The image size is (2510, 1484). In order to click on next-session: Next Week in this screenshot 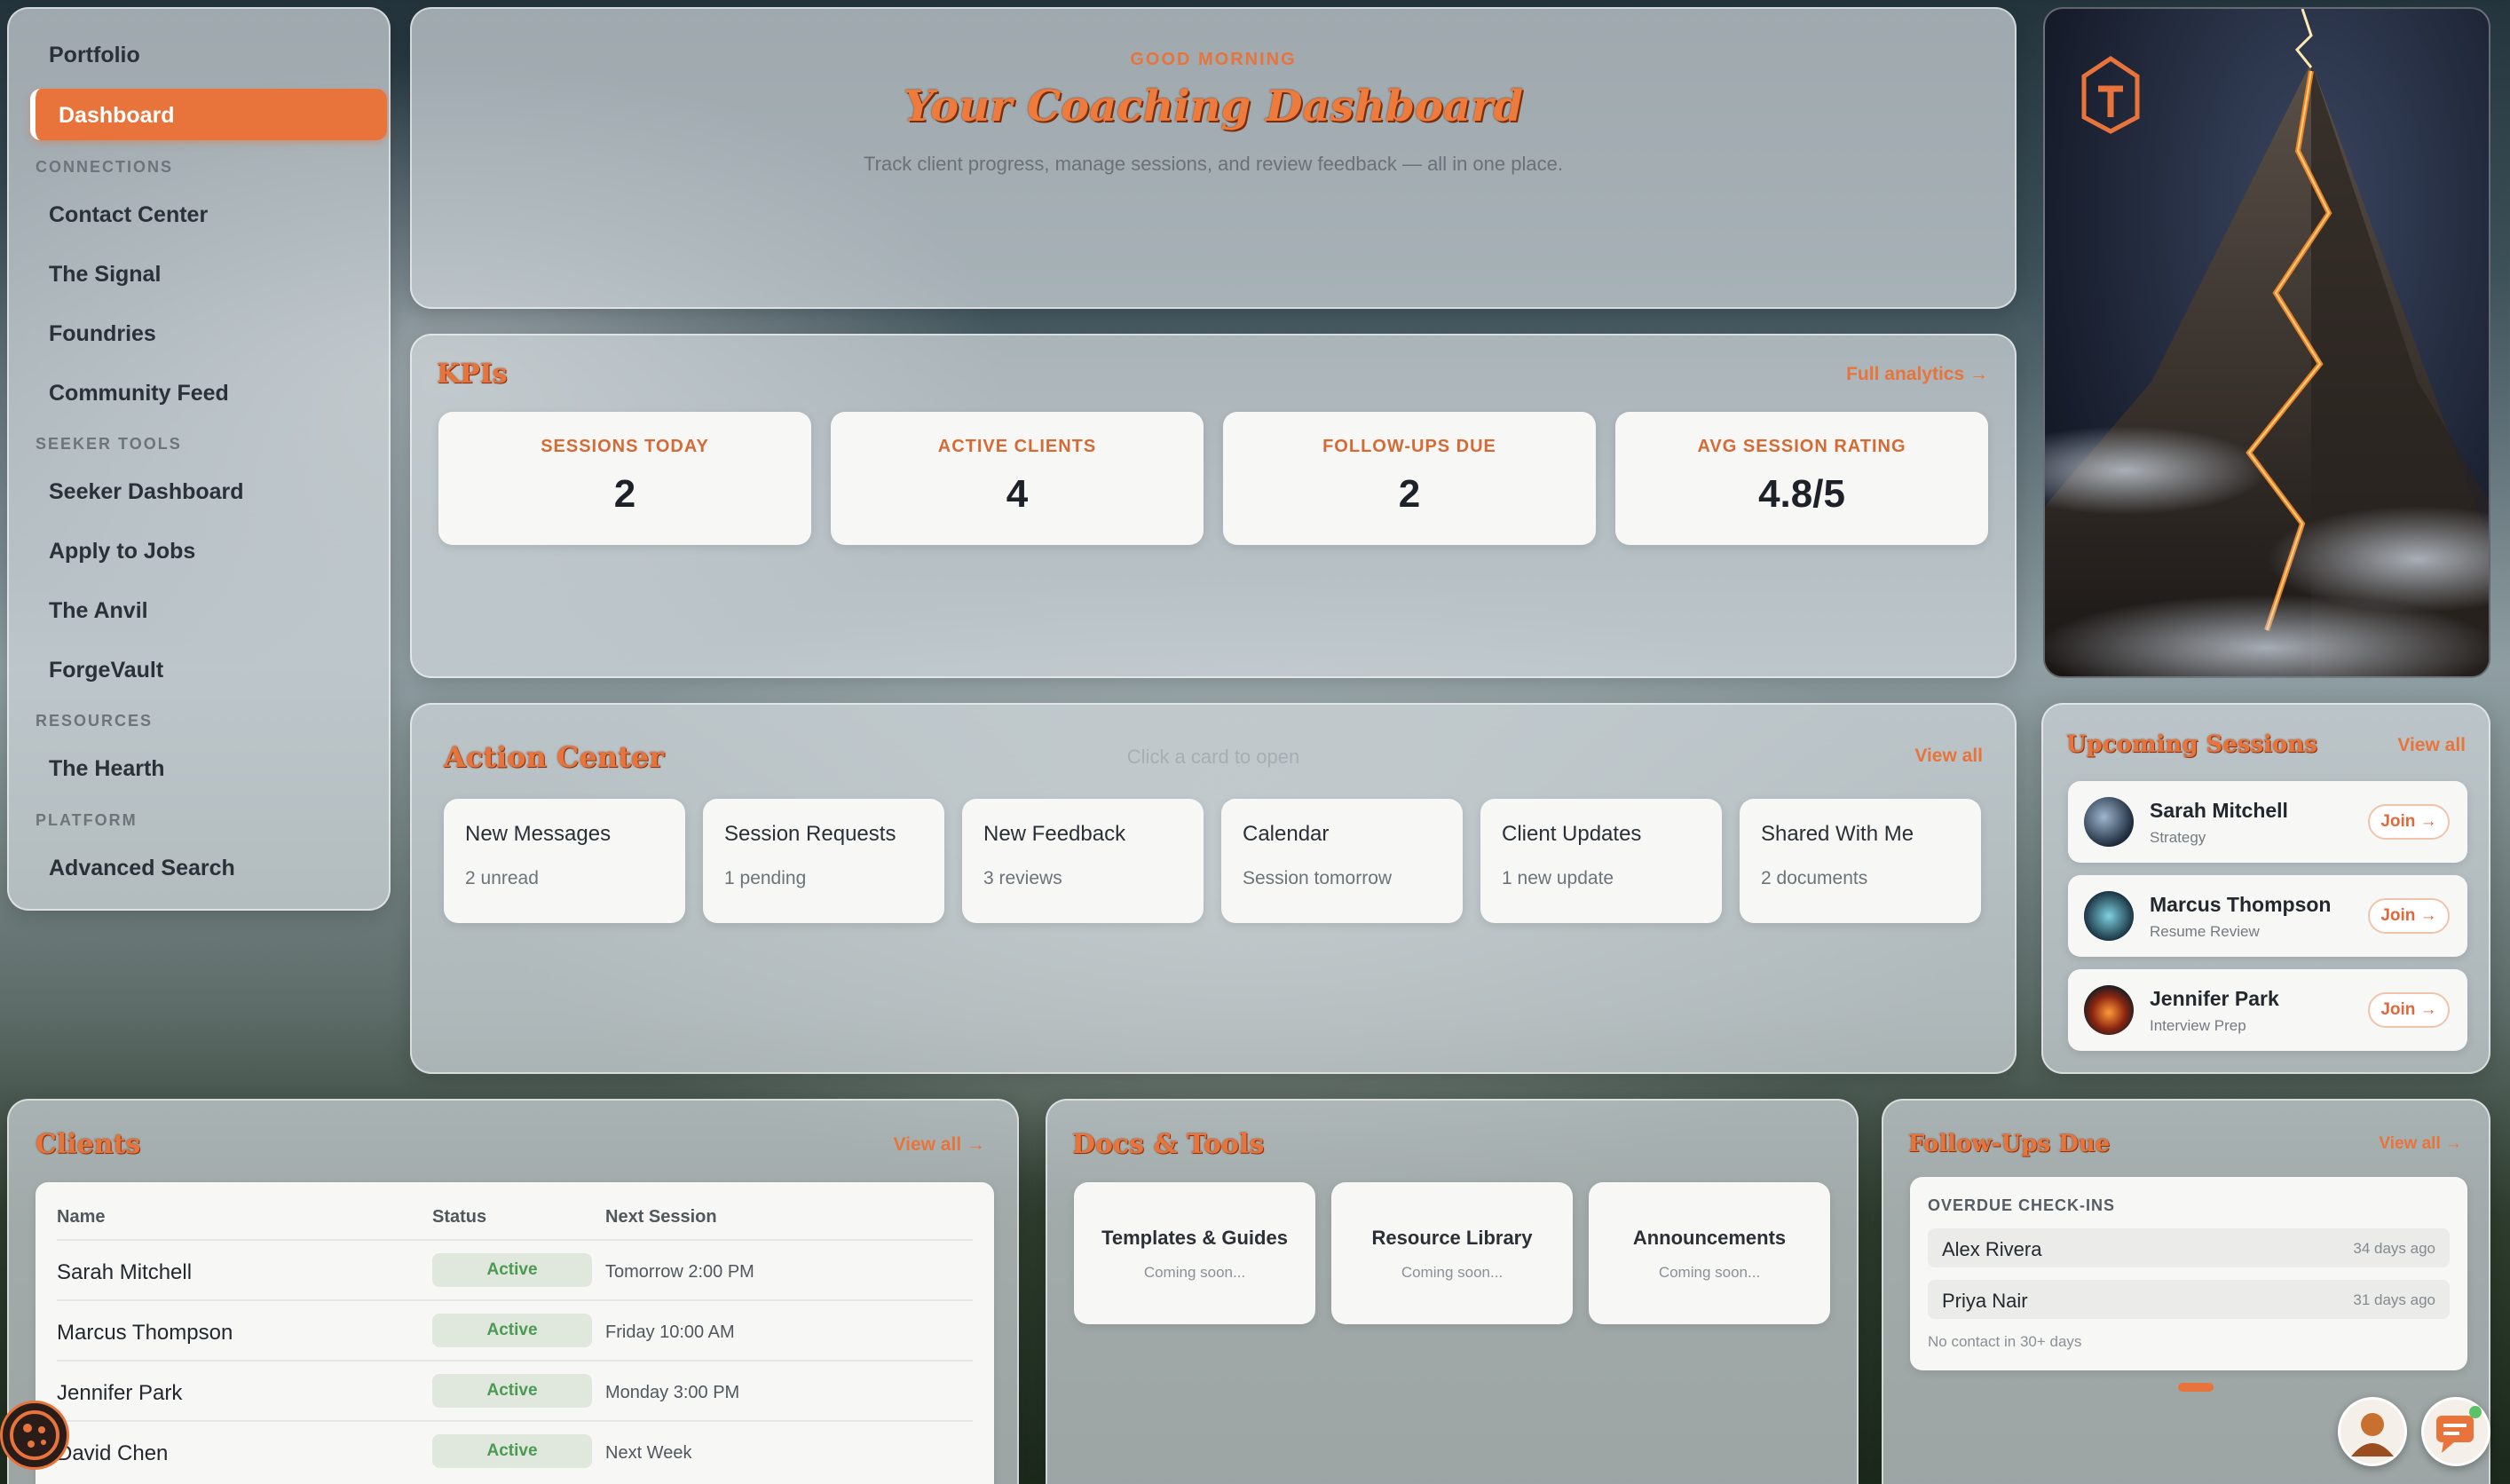, I will do `click(648, 1453)`.